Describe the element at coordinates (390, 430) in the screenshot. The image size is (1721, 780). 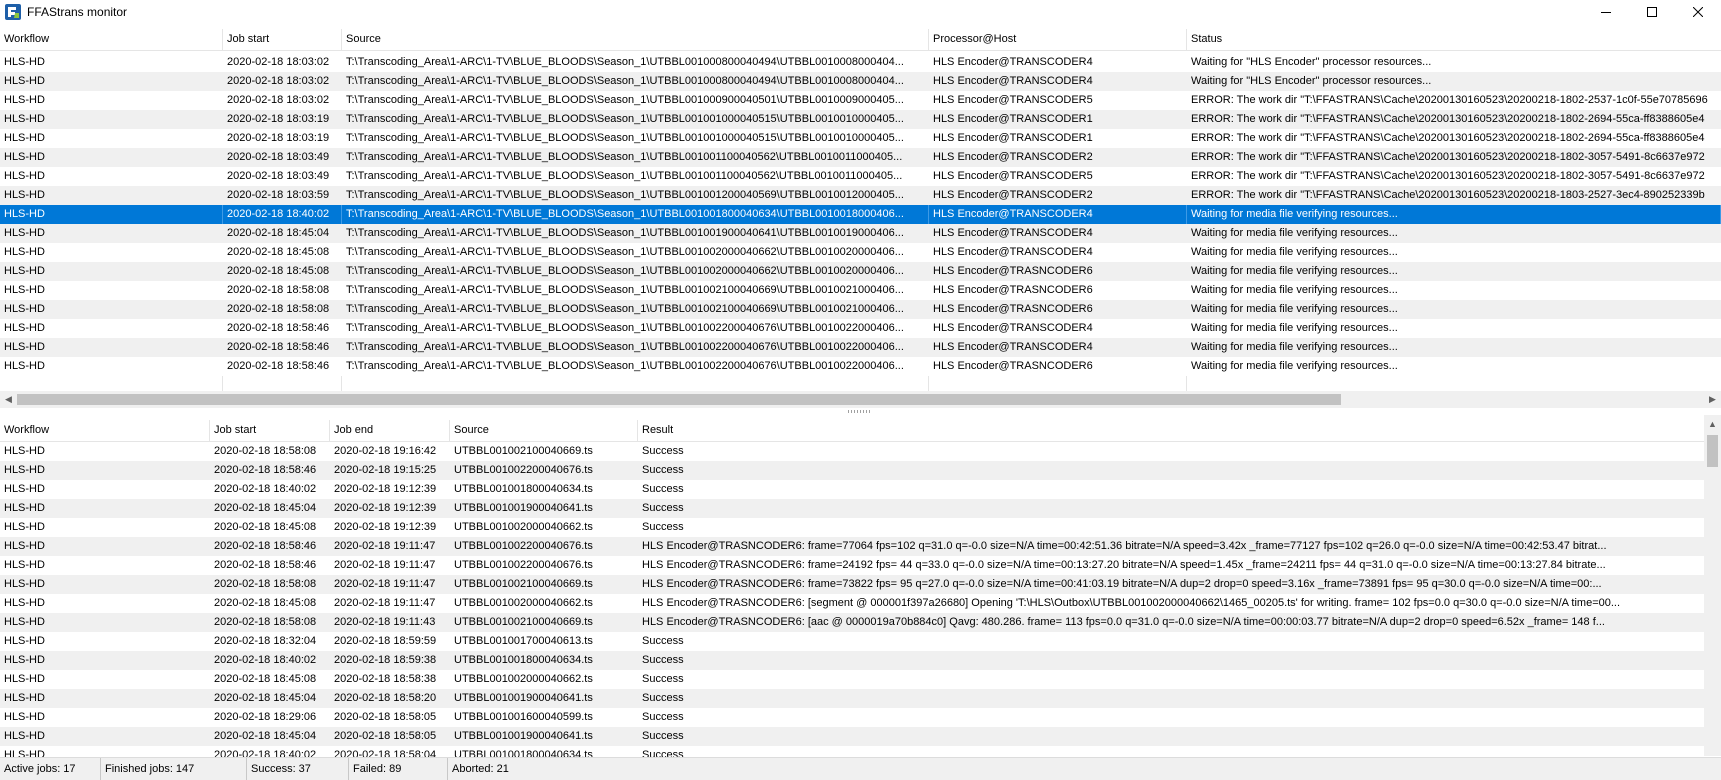
I see `finished-col-job-end: Job end` at that location.